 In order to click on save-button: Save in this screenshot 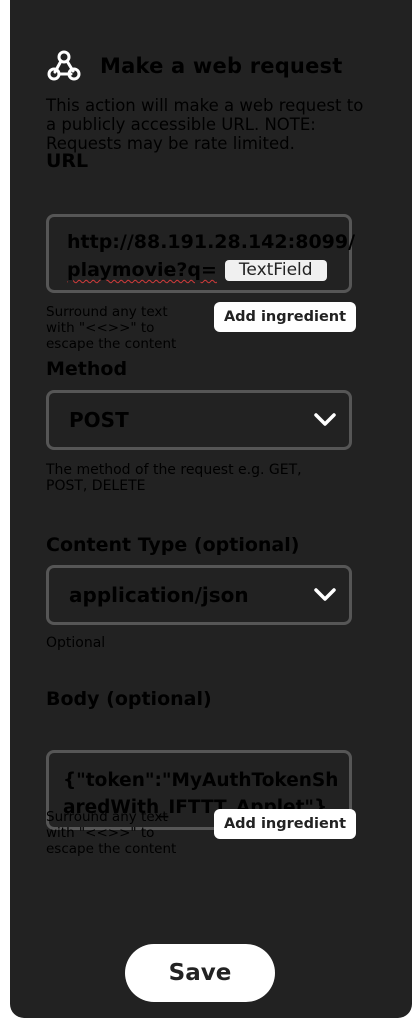, I will do `click(200, 973)`.